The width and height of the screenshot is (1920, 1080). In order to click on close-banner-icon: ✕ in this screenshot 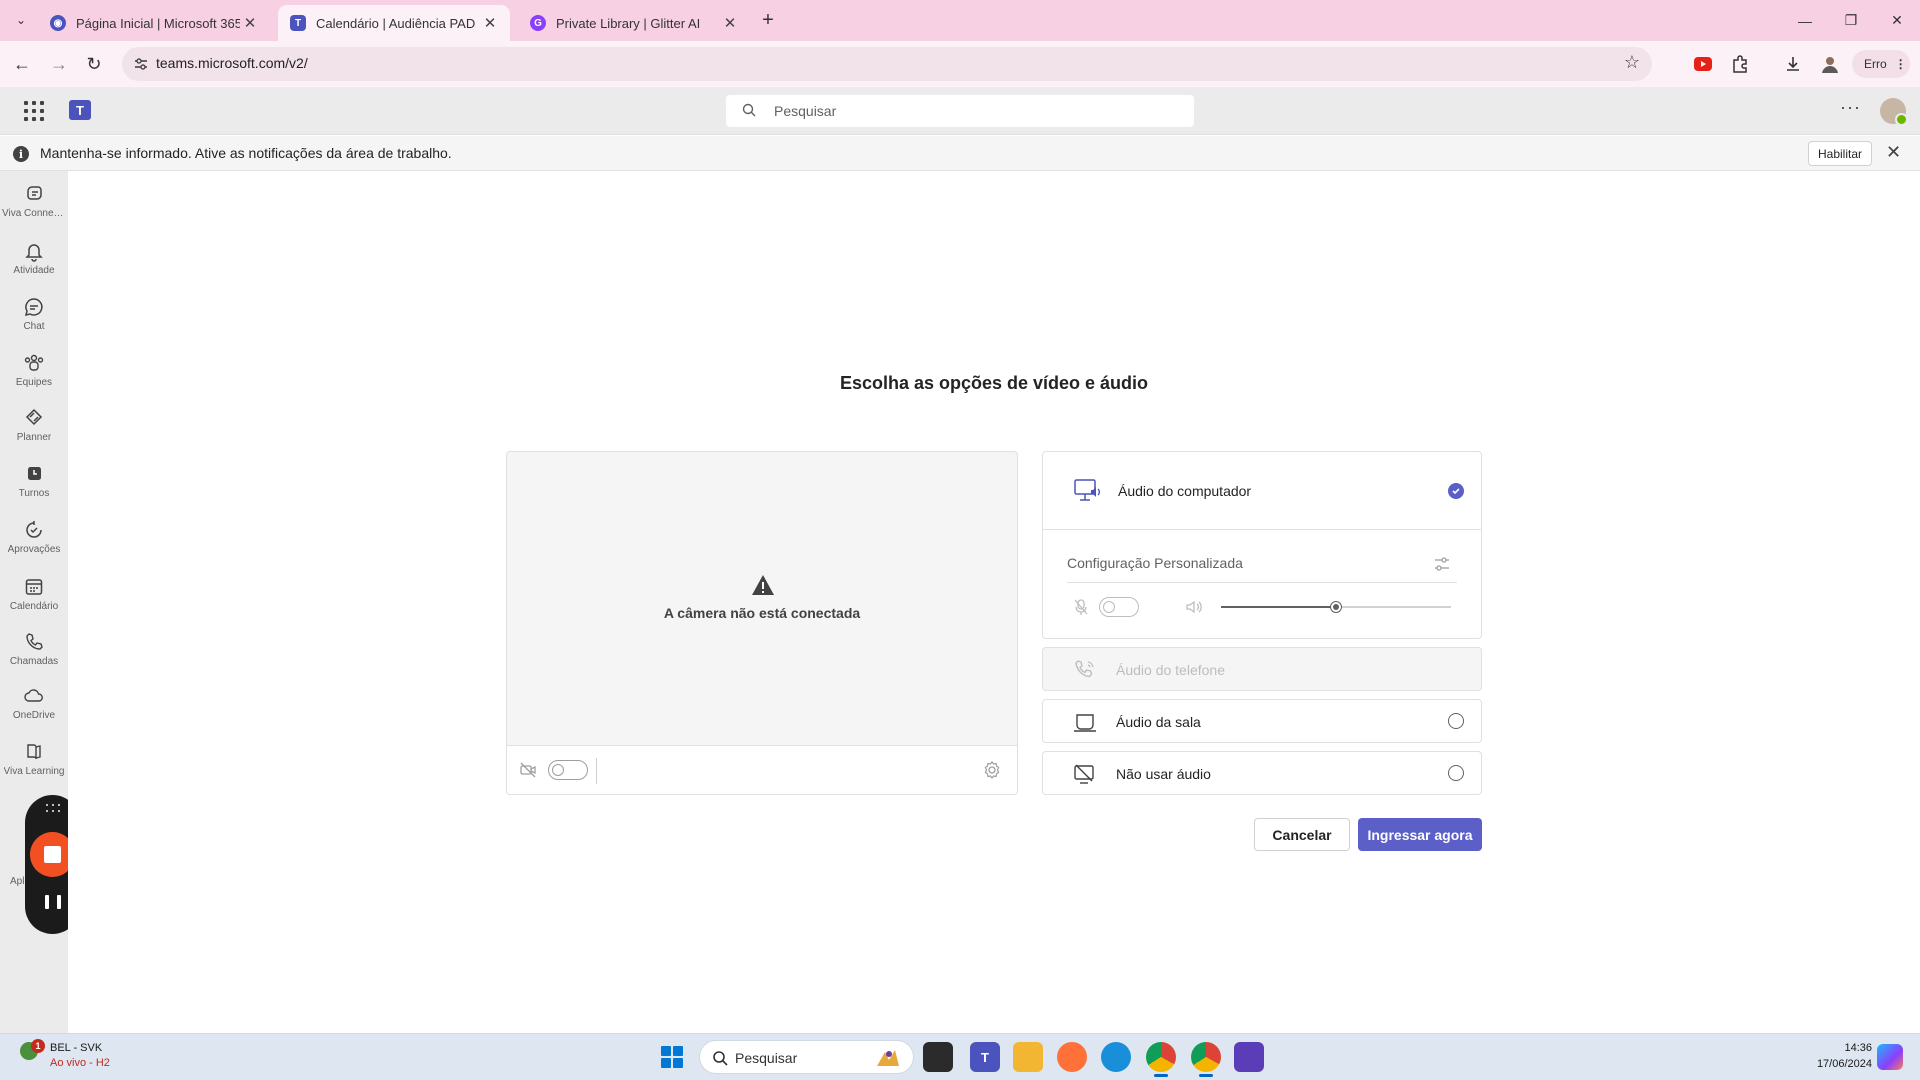, I will do `click(1893, 152)`.